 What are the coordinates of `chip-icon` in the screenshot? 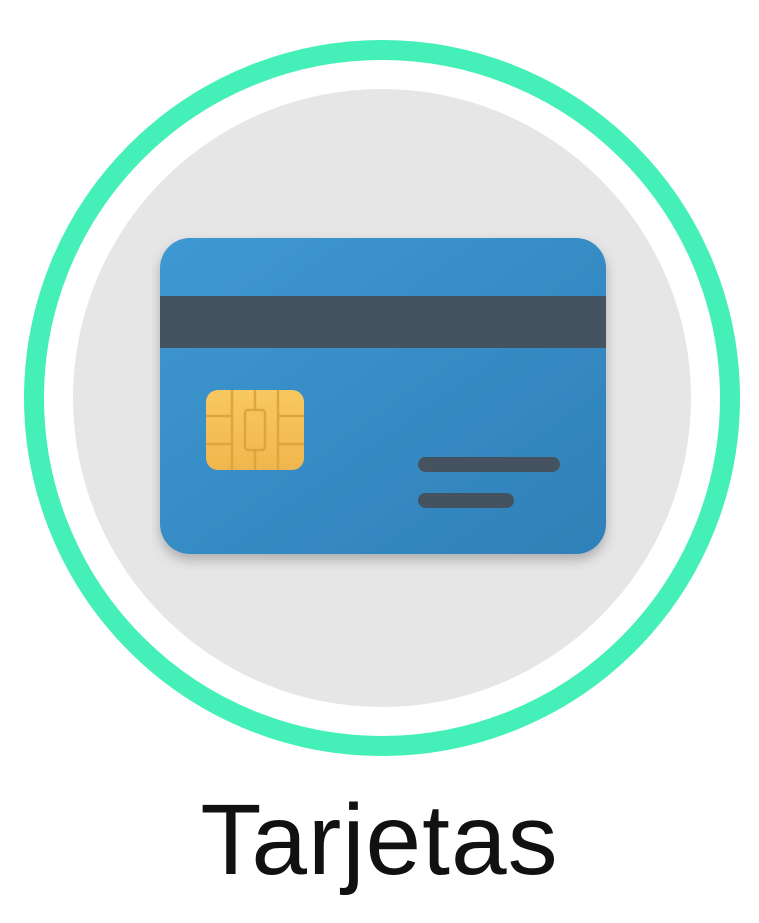 It's located at (255, 430).